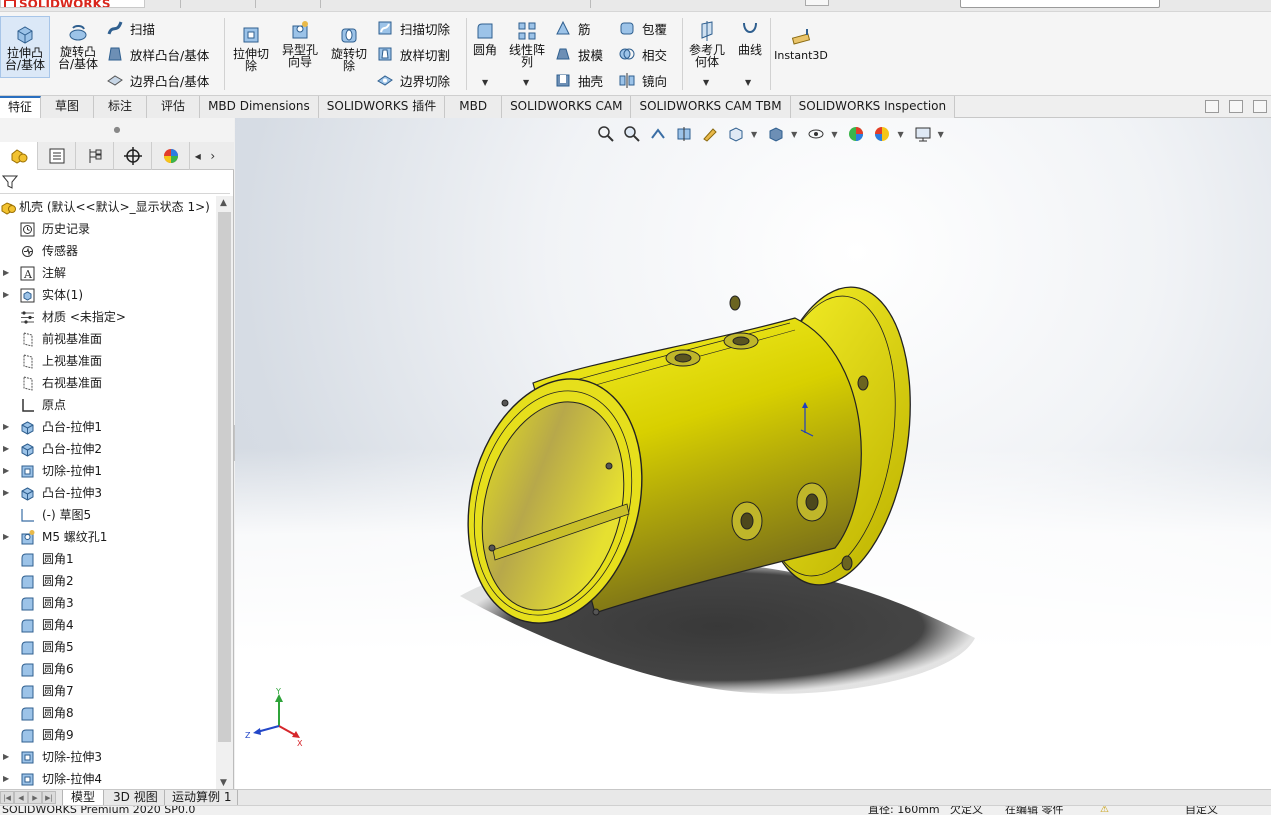 The image size is (1271, 815). I want to click on next-tab-icon: ▶, so click(35, 797).